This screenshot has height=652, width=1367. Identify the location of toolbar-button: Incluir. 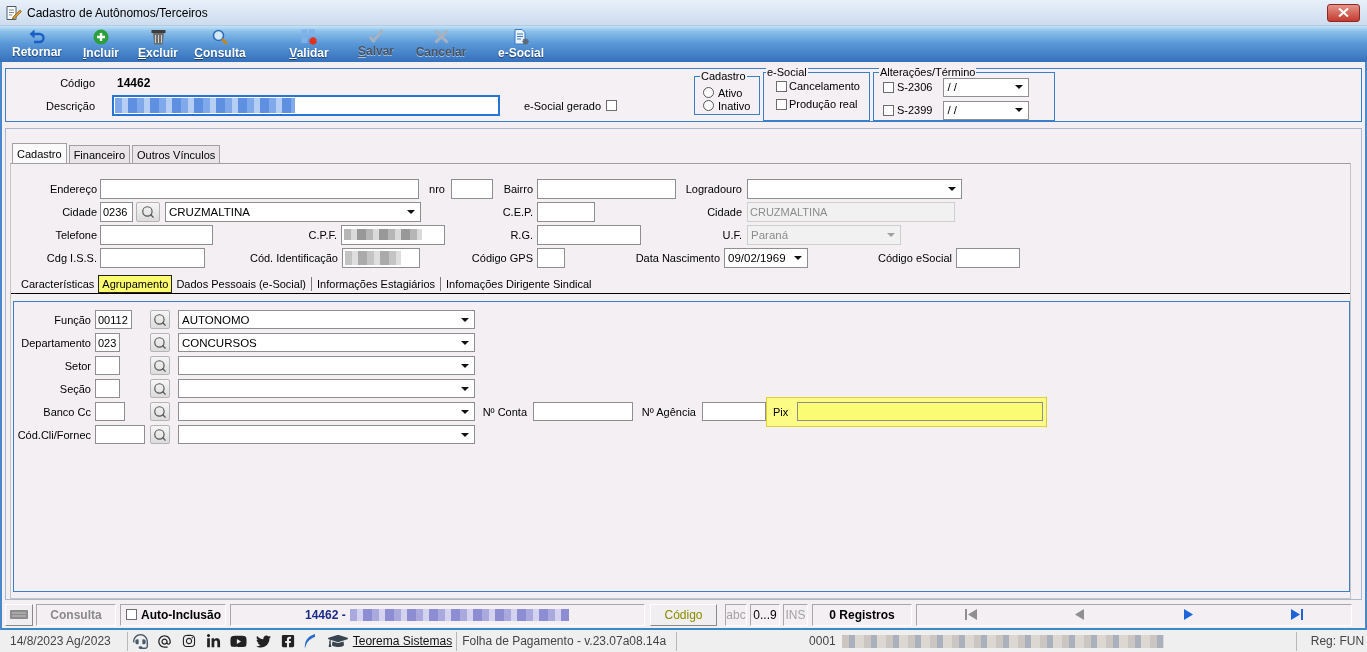
(101, 44).